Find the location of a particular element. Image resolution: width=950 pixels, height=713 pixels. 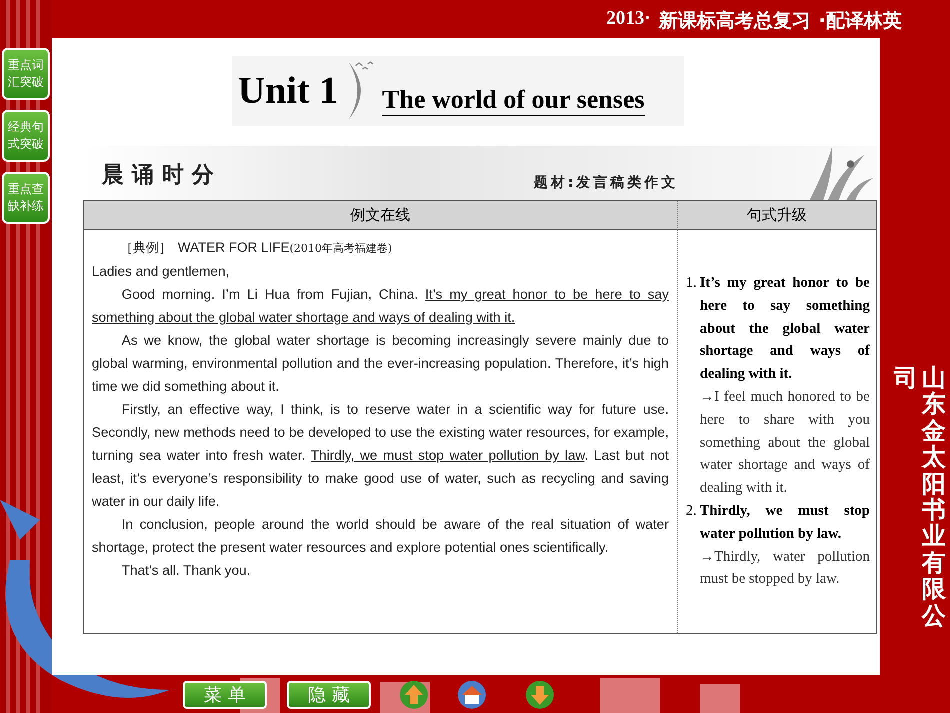

column-header: 句式升级 is located at coordinates (777, 215).